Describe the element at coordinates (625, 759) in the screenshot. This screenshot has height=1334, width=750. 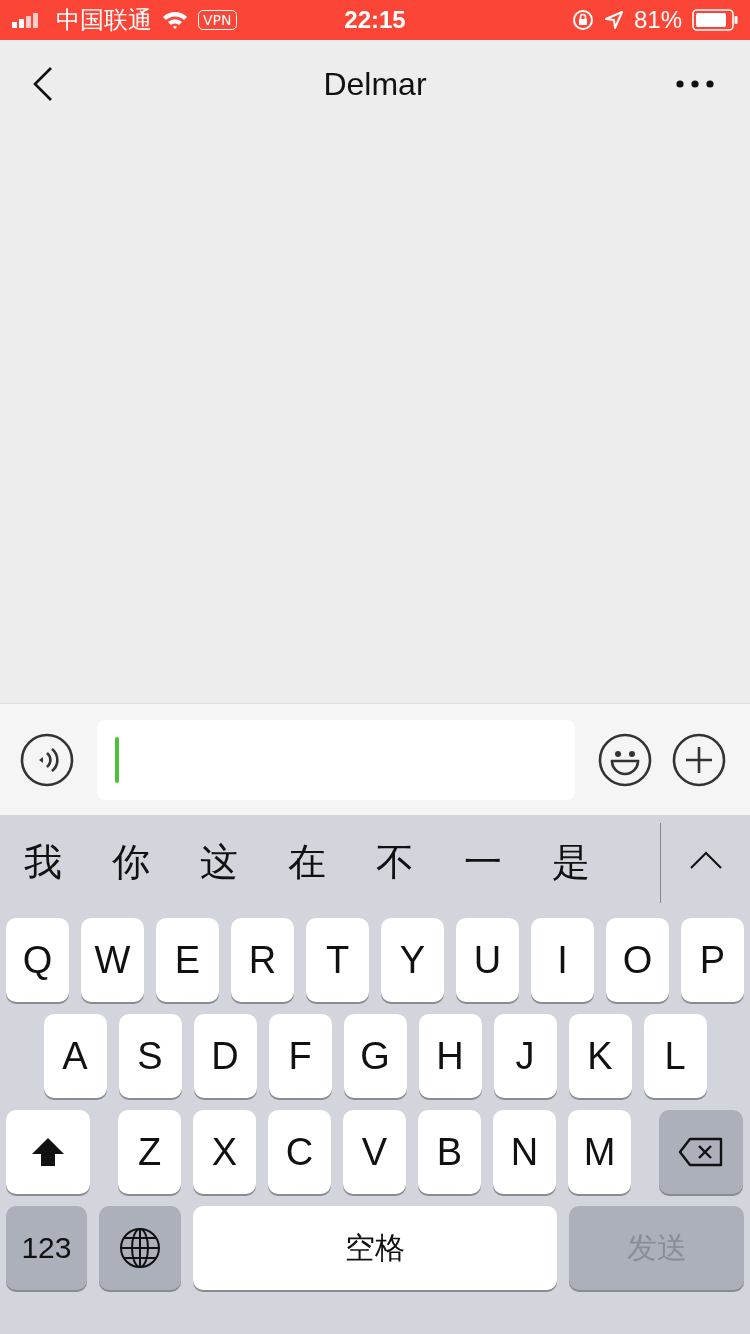
I see `smiley-icon` at that location.